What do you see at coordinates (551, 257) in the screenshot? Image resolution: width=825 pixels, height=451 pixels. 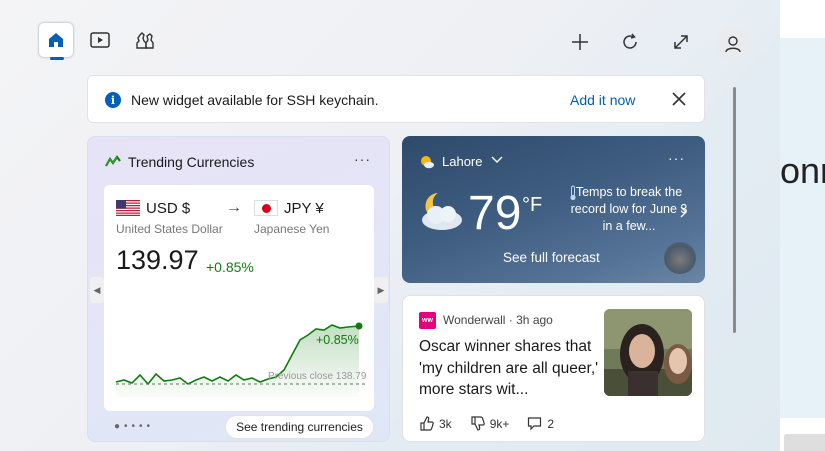 I see `see-full-forecast-link: See full forecast` at bounding box center [551, 257].